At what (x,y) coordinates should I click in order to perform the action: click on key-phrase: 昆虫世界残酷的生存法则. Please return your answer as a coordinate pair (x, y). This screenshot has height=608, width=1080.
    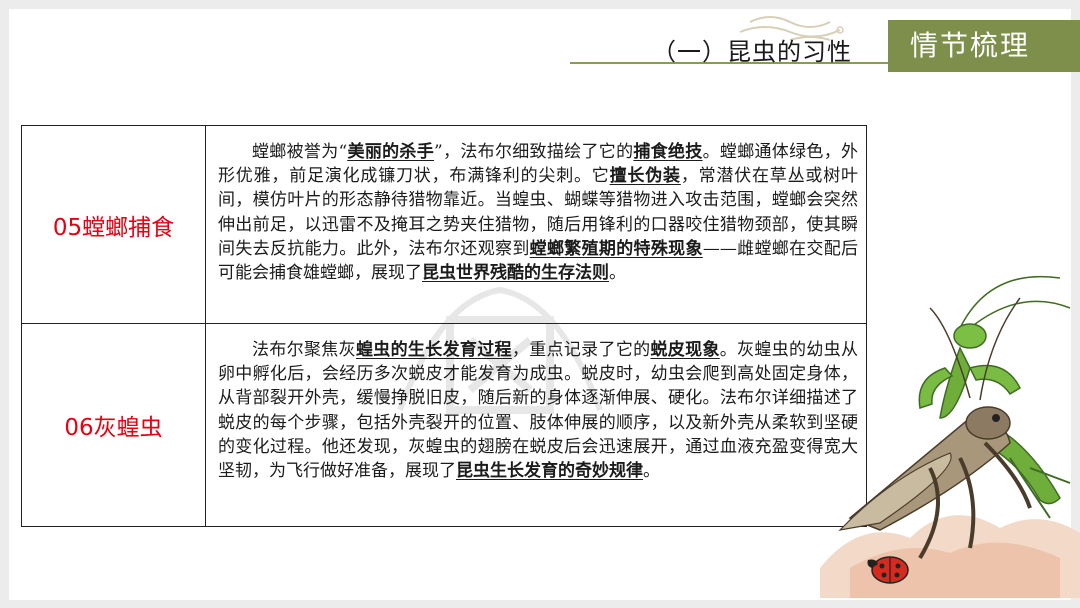
    Looking at the image, I should click on (515, 273).